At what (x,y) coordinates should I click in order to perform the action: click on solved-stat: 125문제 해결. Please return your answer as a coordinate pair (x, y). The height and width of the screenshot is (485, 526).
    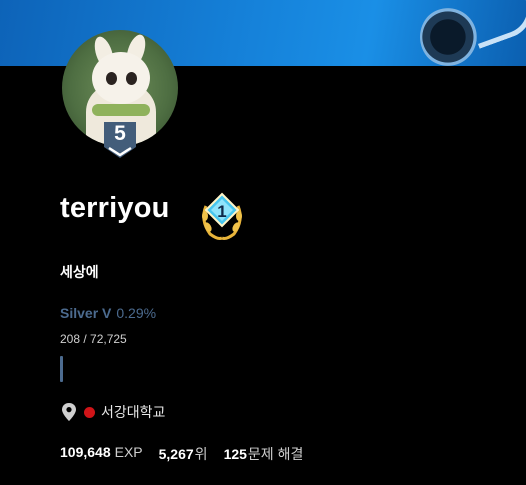
    Looking at the image, I should click on (264, 454).